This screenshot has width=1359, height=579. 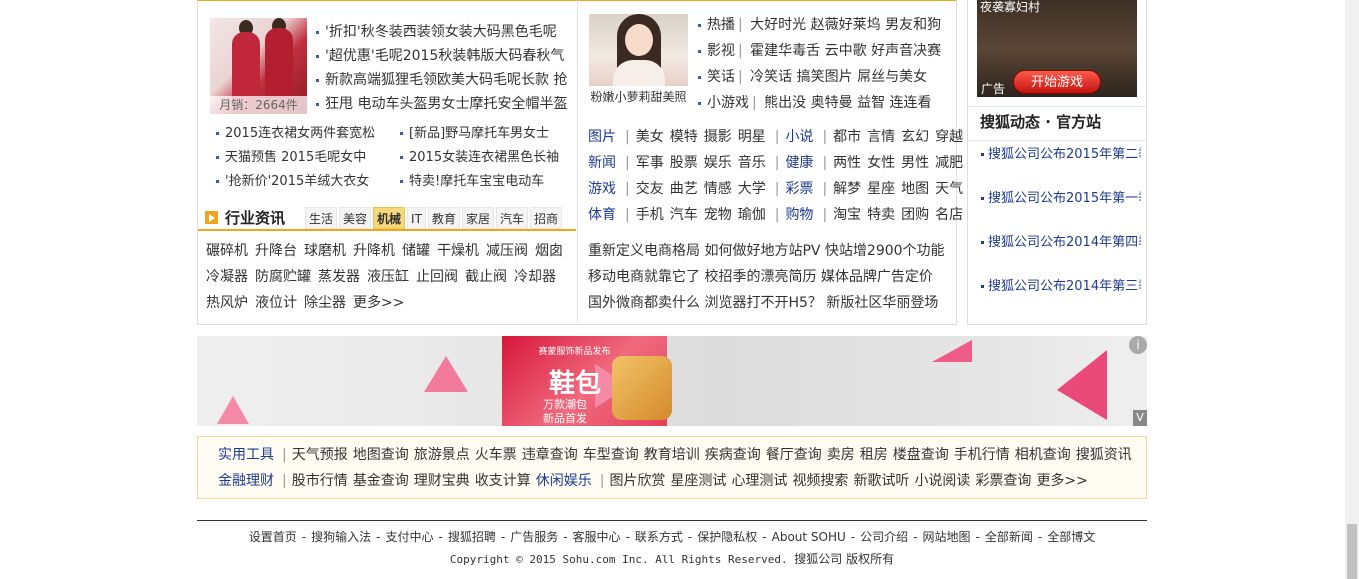 I want to click on list-item: 移动电商就靠它了 校招季的漂亮简历 媒体品牌广告定价, so click(x=771, y=277).